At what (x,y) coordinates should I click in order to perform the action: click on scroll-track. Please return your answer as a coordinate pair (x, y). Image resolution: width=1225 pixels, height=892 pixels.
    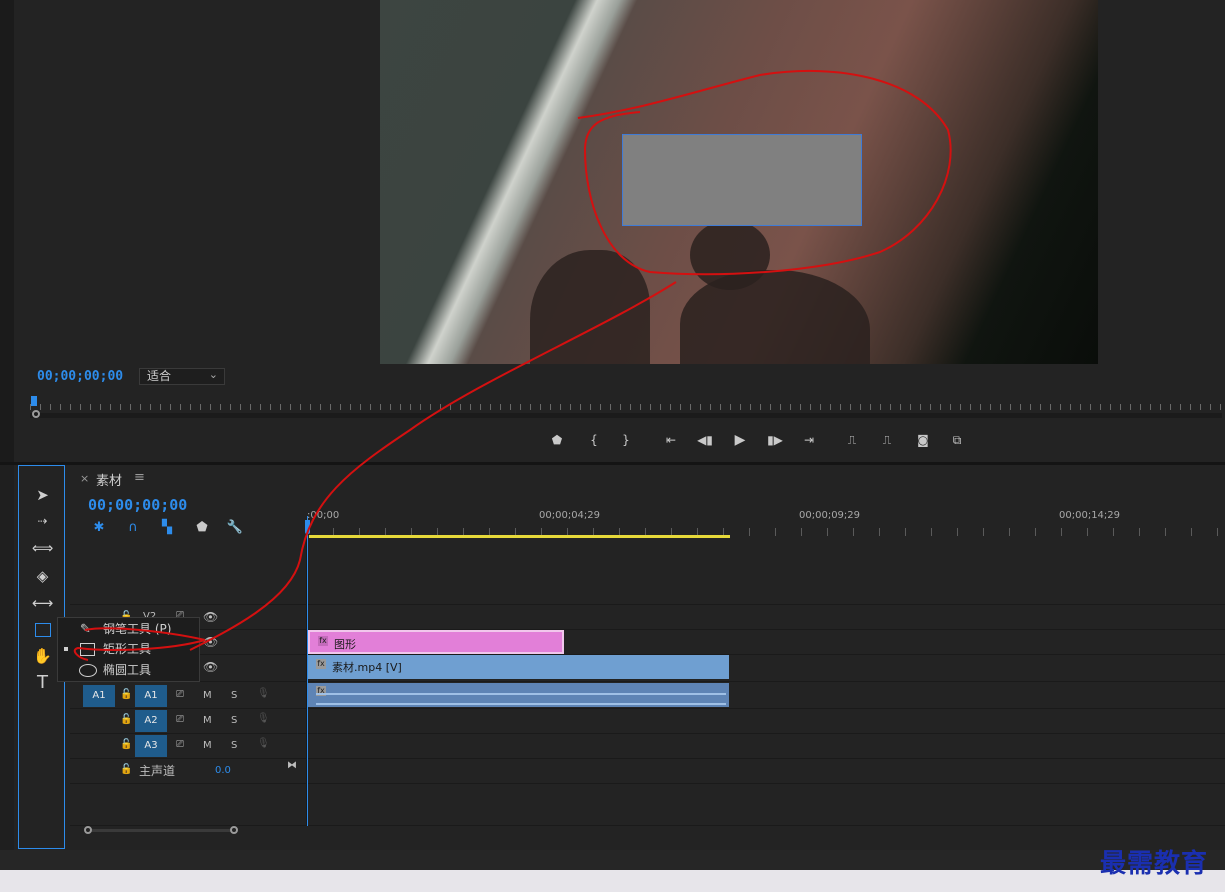
    Looking at the image, I should click on (161, 830).